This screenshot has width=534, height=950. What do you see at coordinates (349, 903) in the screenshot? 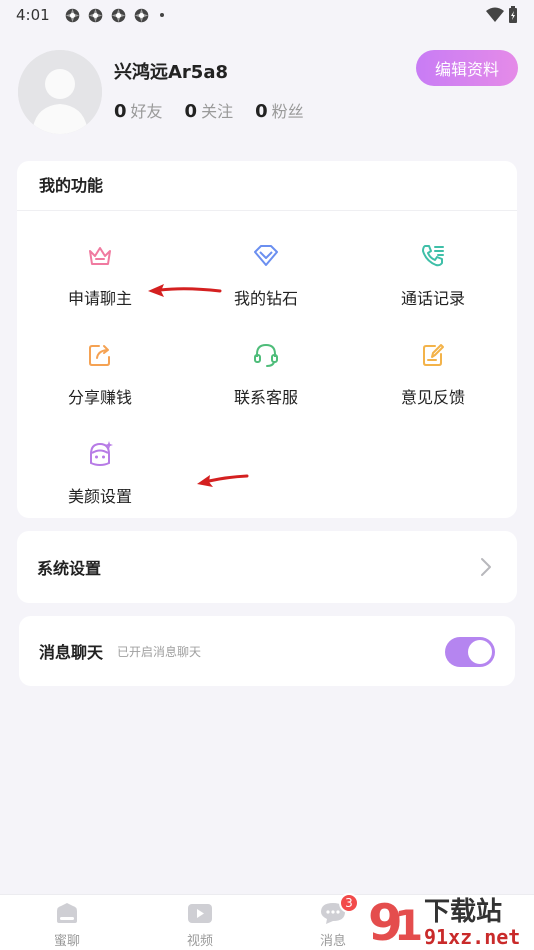
I see `unread-badge: 3` at bounding box center [349, 903].